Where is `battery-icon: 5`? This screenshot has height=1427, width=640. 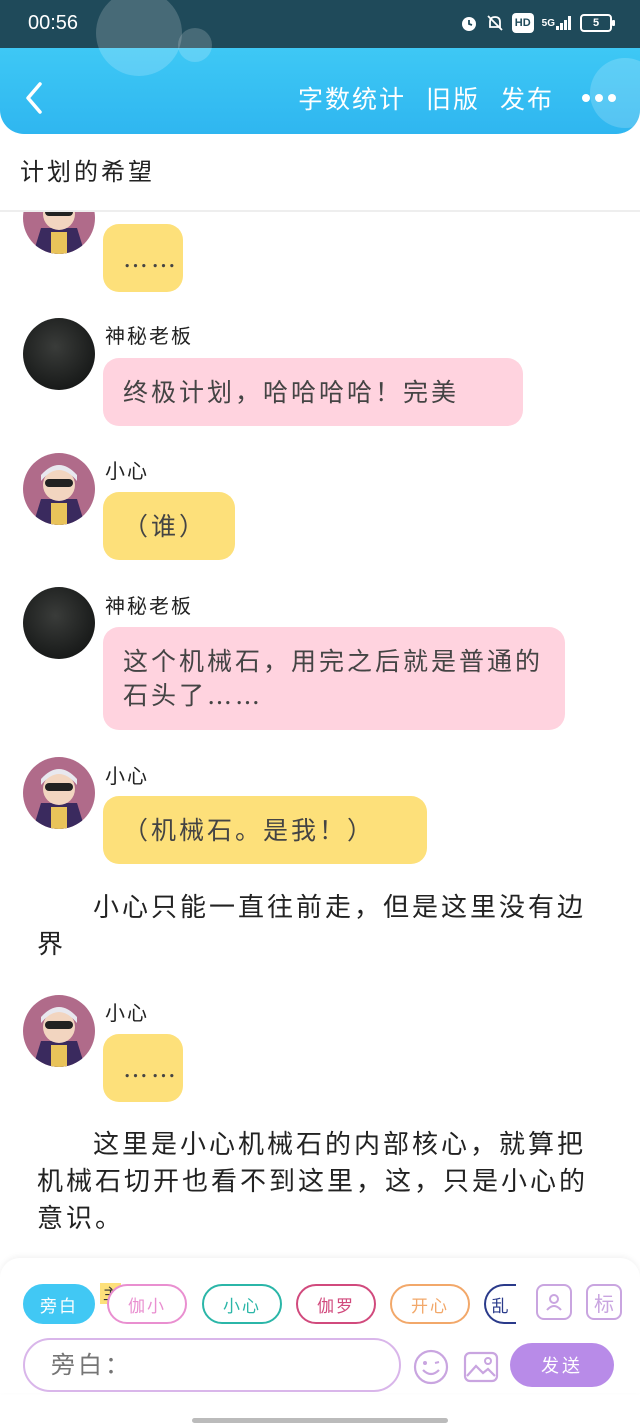
battery-icon: 5 is located at coordinates (597, 23).